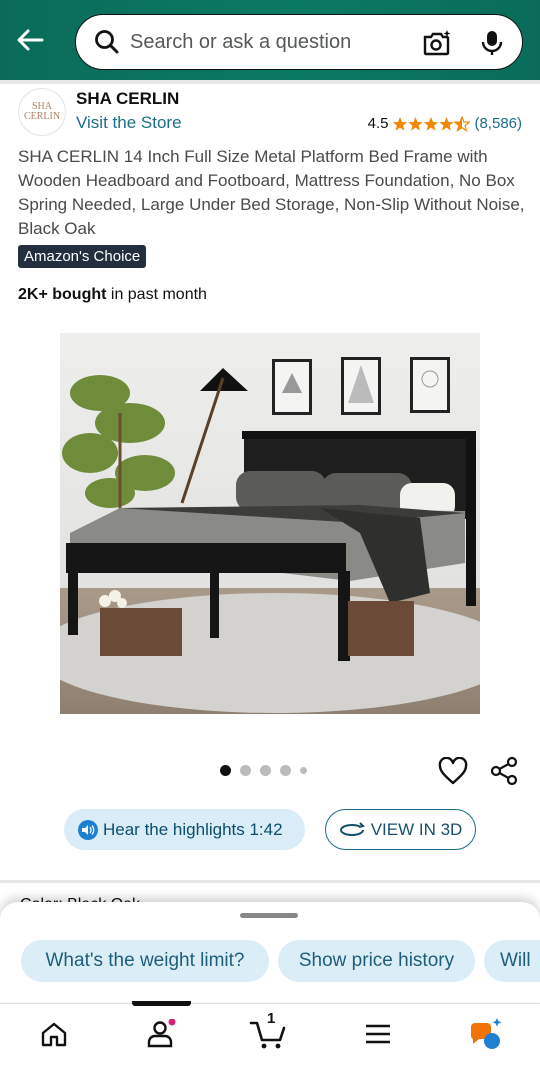 Image resolution: width=540 pixels, height=1065 pixels. What do you see at coordinates (265, 42) in the screenshot?
I see `search-input` at bounding box center [265, 42].